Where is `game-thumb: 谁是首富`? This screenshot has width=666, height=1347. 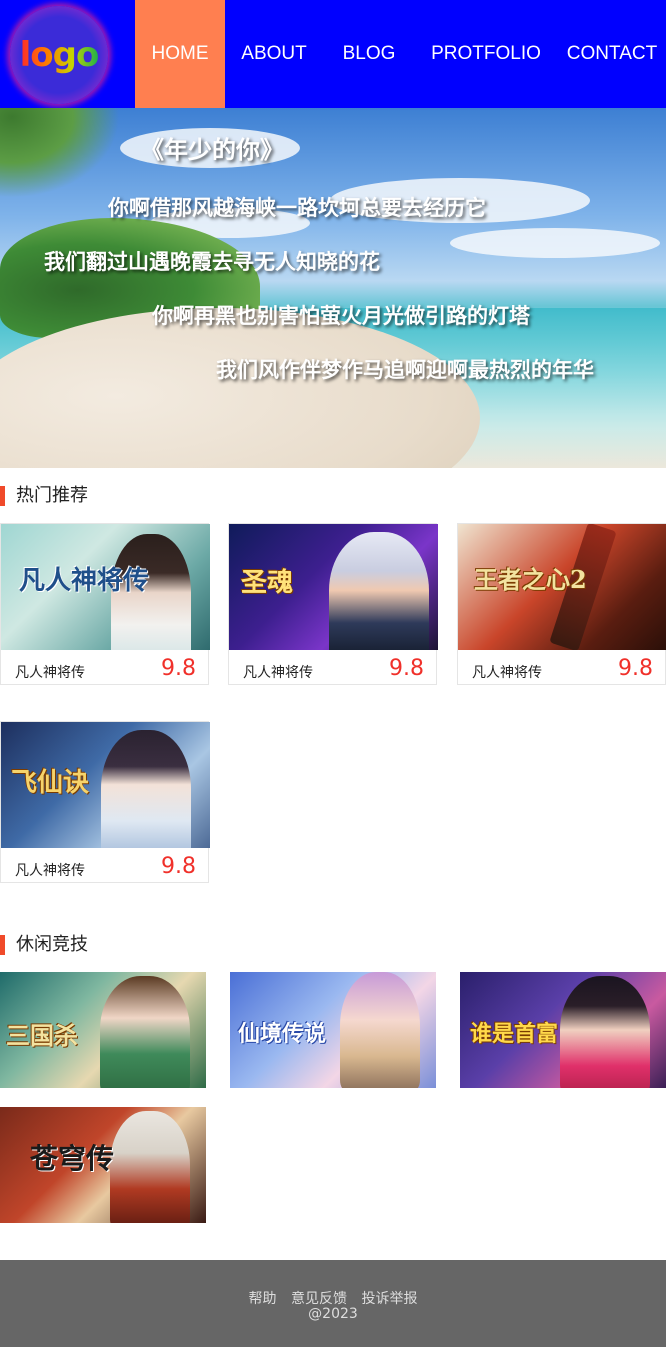
game-thumb: 谁是首富 is located at coordinates (563, 1030).